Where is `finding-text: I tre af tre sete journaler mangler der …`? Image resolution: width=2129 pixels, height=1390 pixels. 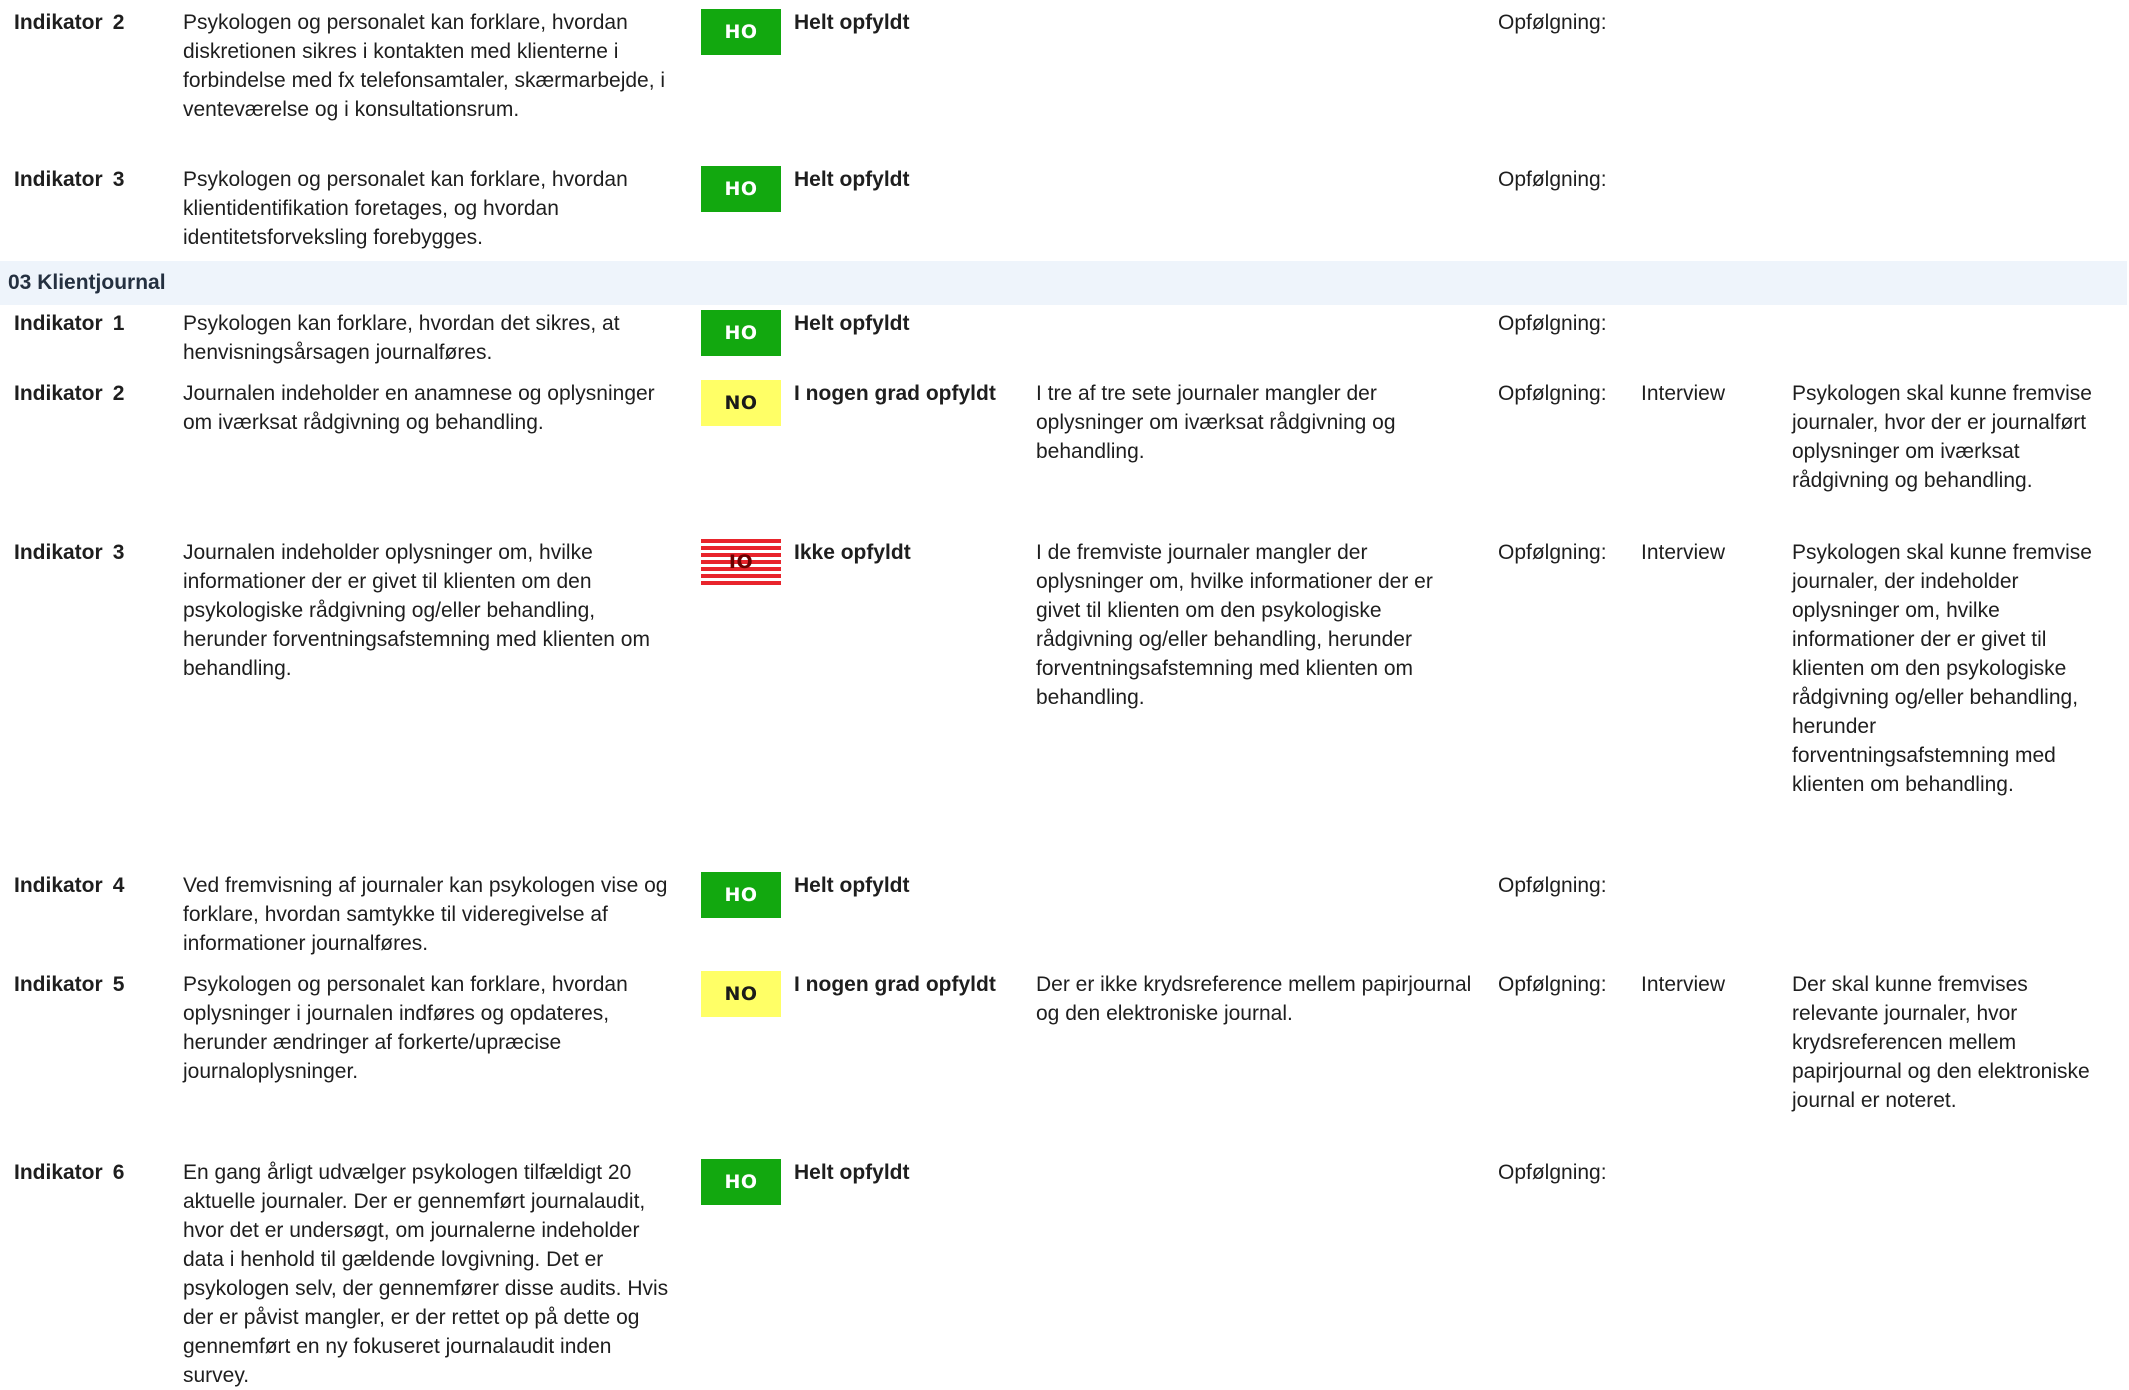 finding-text: I tre af tre sete journaler mangler der … is located at coordinates (1216, 422).